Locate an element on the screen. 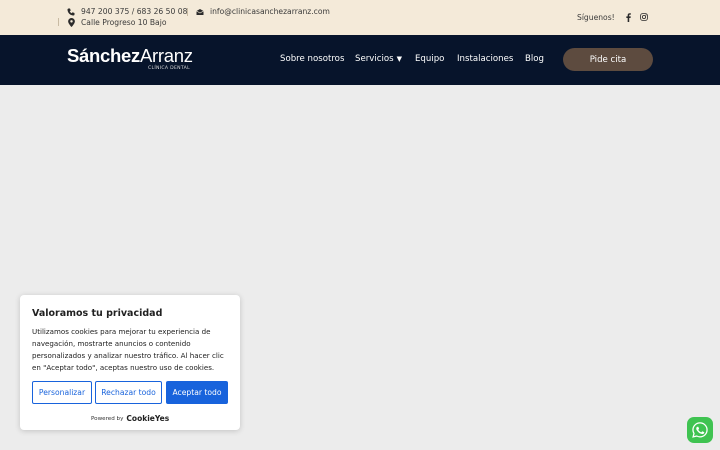 This screenshot has width=720, height=450. logo-subtitle: CLÍNICA DENTAL is located at coordinates (169, 68).